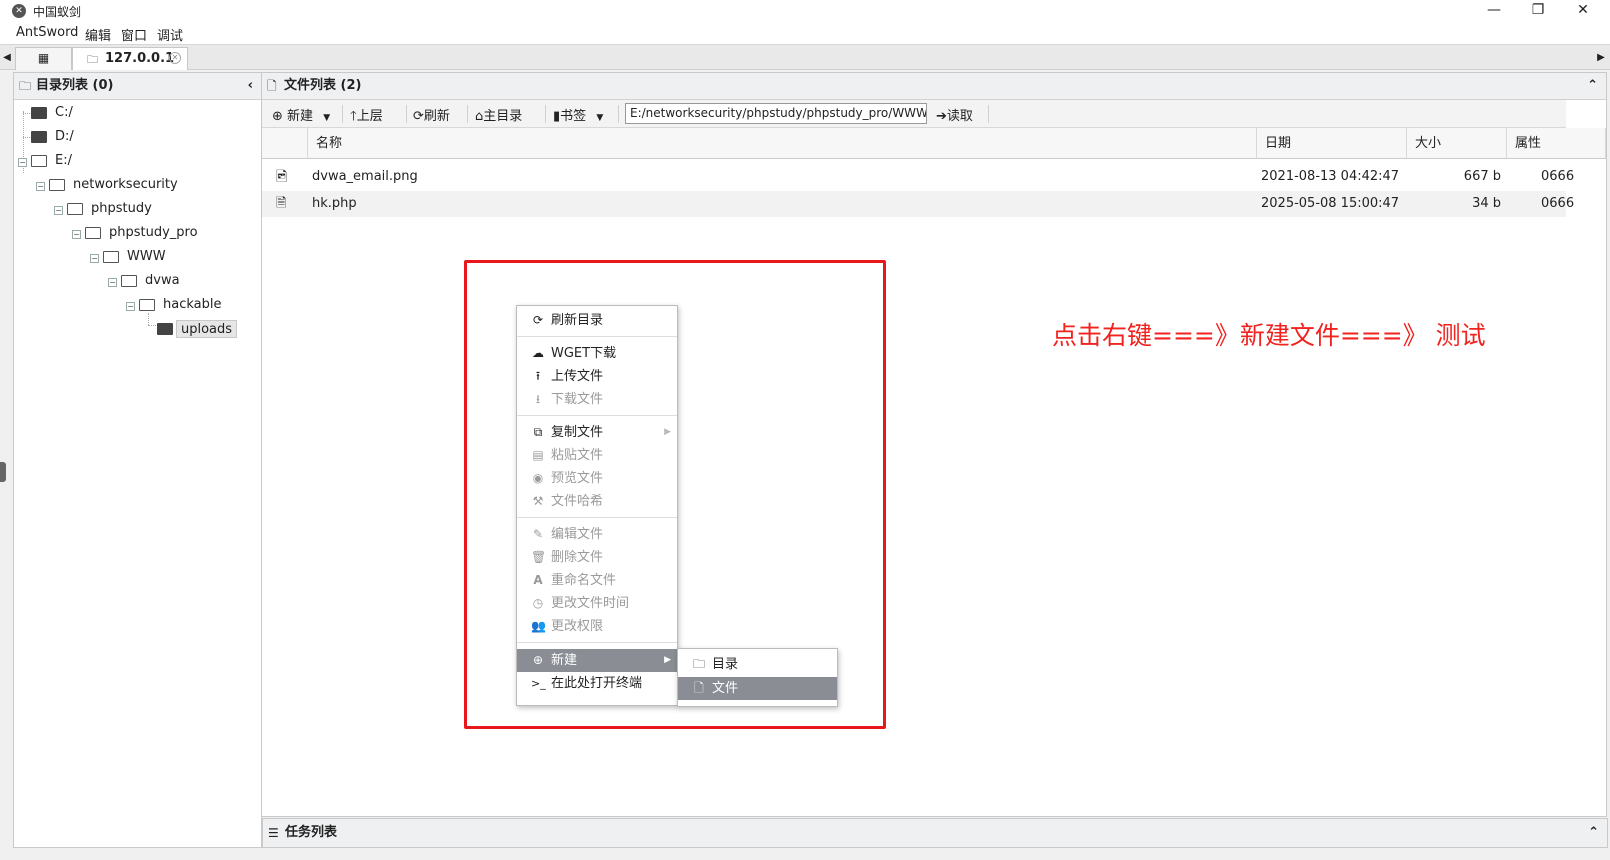 The width and height of the screenshot is (1610, 860). I want to click on submenu-item-file: 🗋 文件, so click(757, 688).